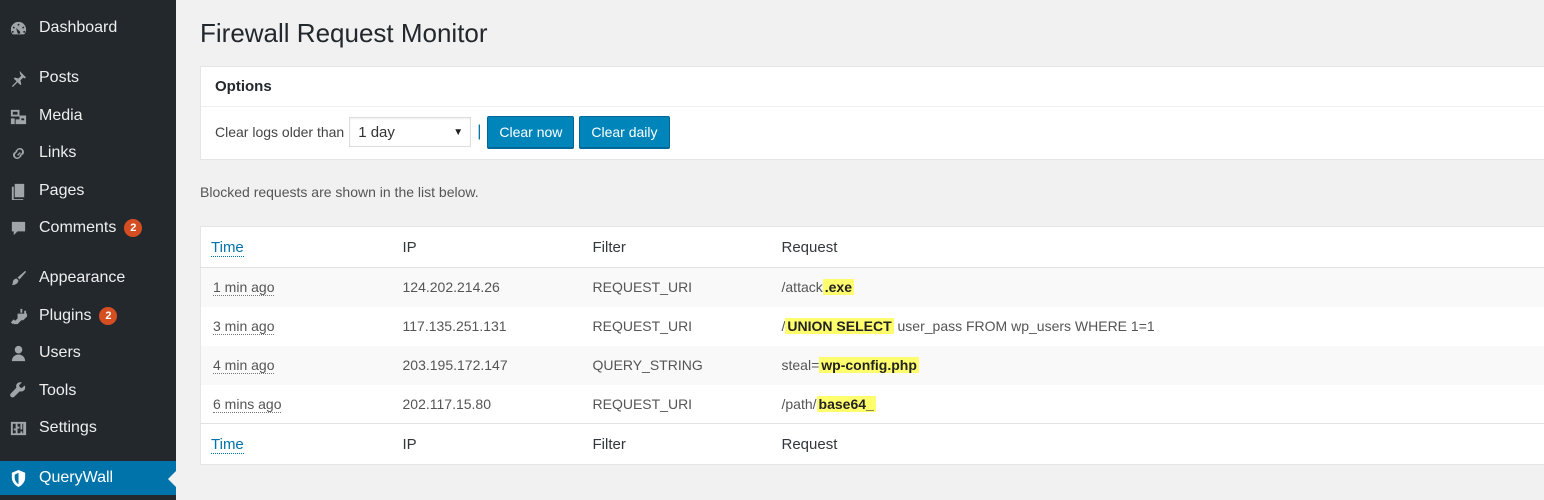 Image resolution: width=1544 pixels, height=500 pixels. What do you see at coordinates (59, 77) in the screenshot?
I see `sidebar-item-label: Posts` at bounding box center [59, 77].